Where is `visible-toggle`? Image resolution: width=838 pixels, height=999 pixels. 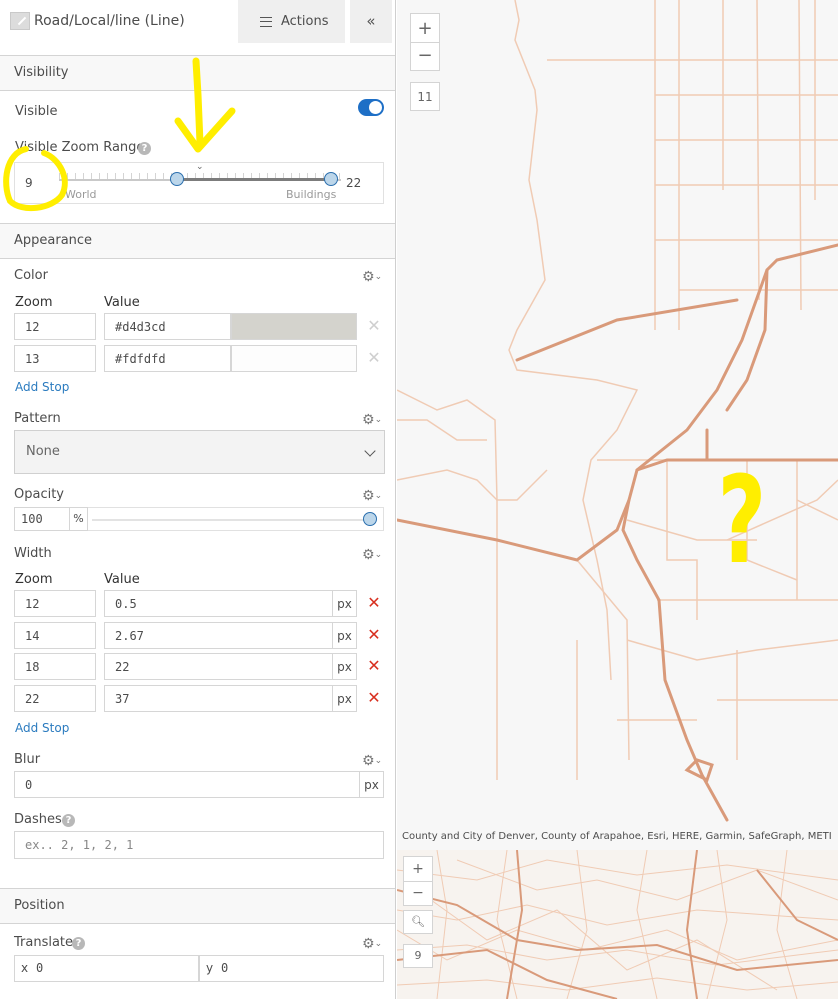
visible-toggle is located at coordinates (371, 107).